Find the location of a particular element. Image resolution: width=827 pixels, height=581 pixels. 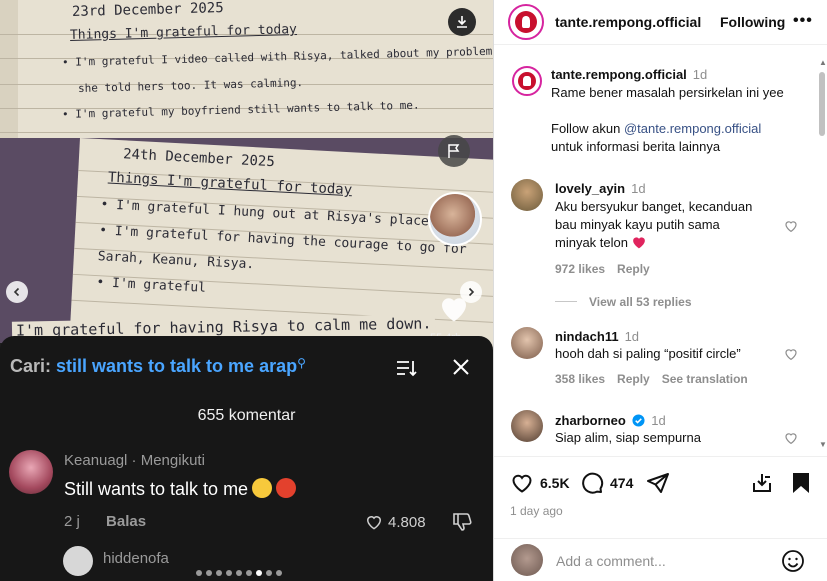

sort-icon is located at coordinates (406, 368).